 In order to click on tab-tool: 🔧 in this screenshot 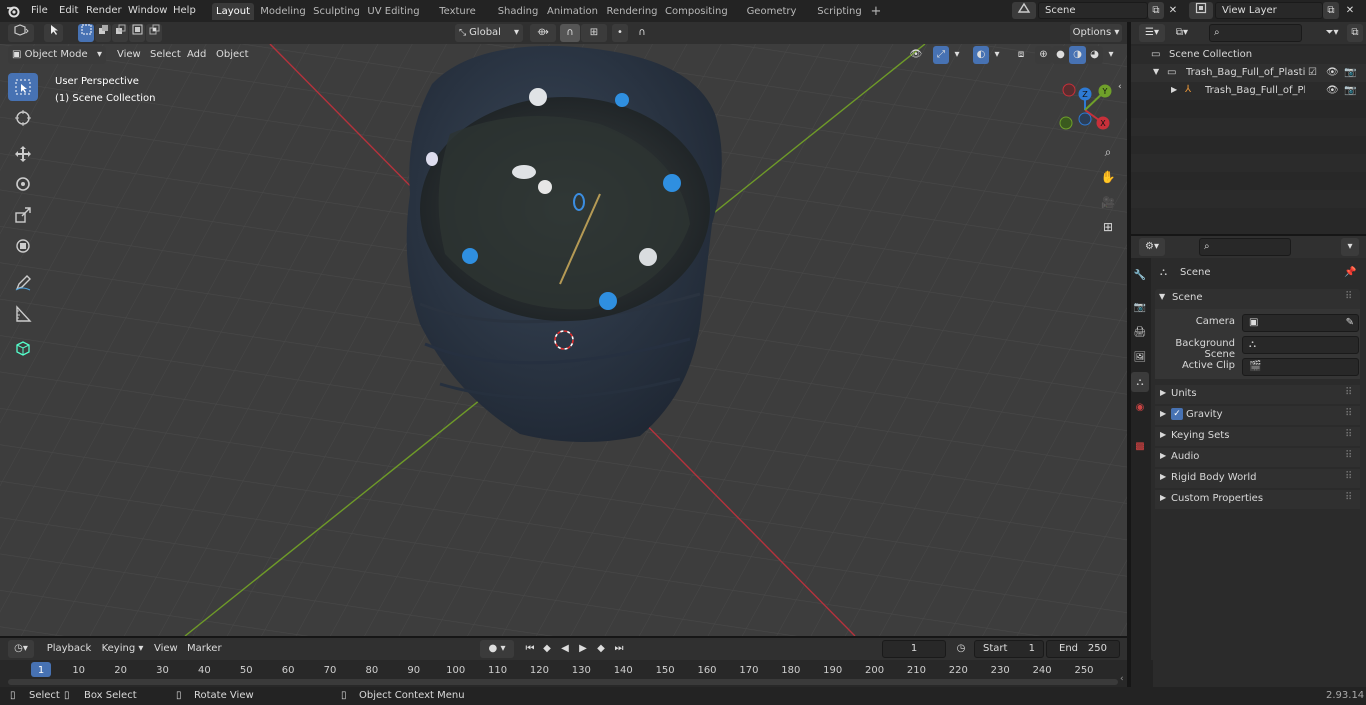, I will do `click(1140, 275)`.